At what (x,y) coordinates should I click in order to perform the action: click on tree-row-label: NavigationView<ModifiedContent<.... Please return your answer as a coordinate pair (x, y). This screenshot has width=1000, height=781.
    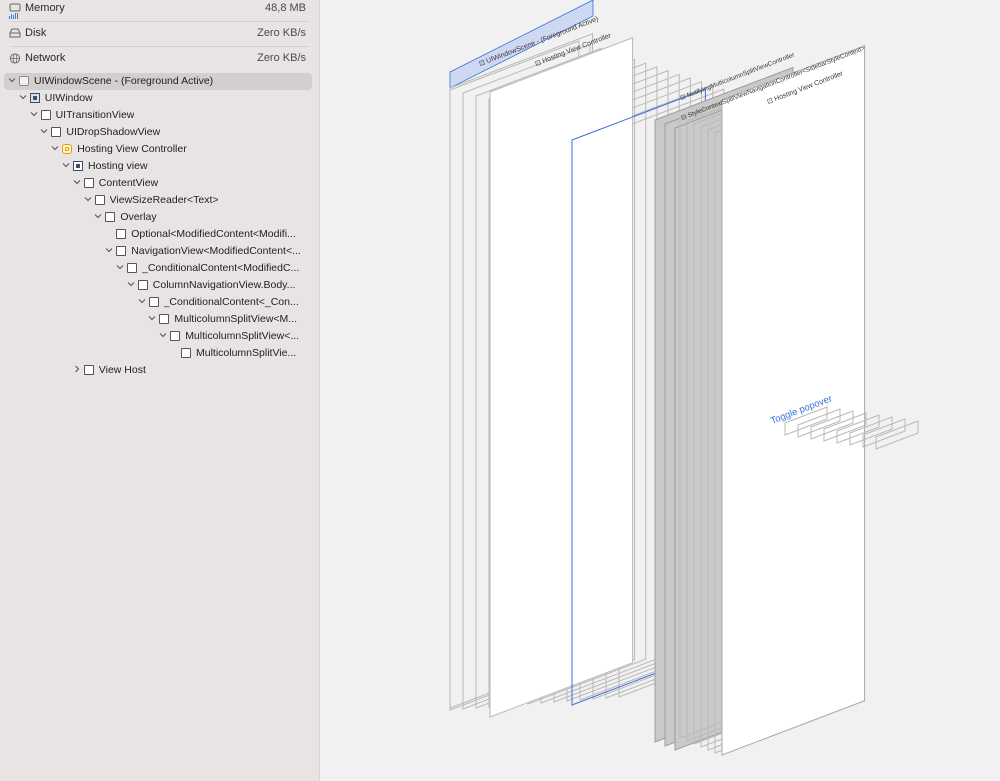
    Looking at the image, I should click on (216, 251).